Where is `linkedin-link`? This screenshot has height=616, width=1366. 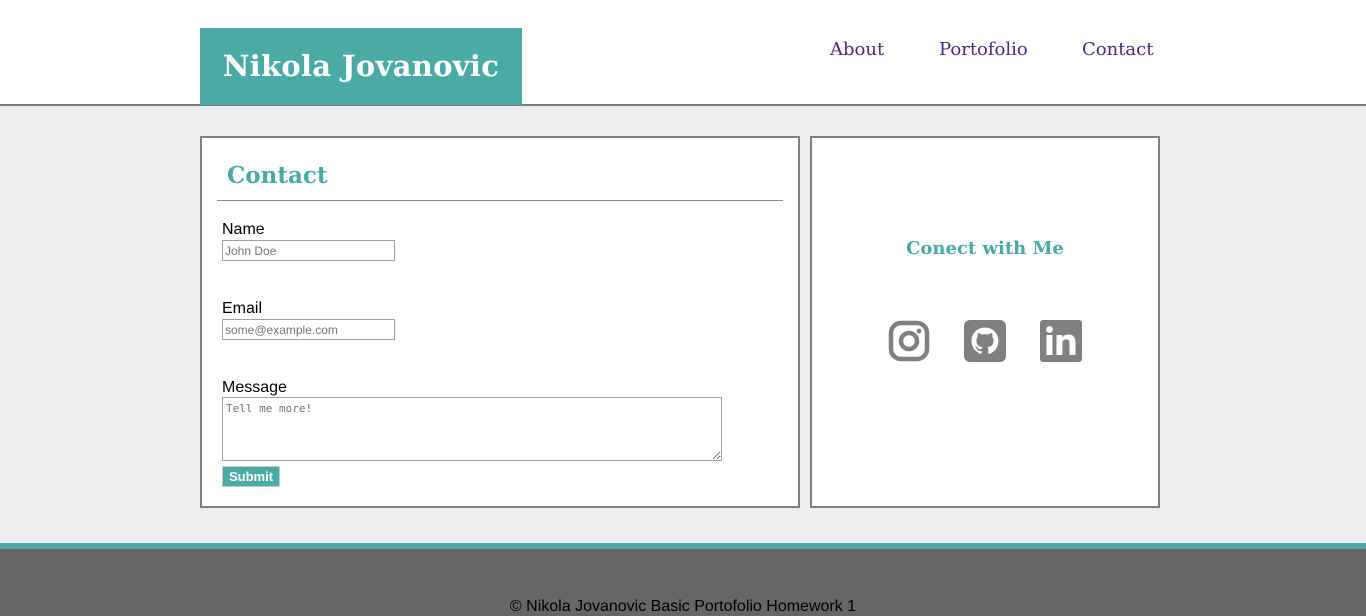
linkedin-link is located at coordinates (1061, 341).